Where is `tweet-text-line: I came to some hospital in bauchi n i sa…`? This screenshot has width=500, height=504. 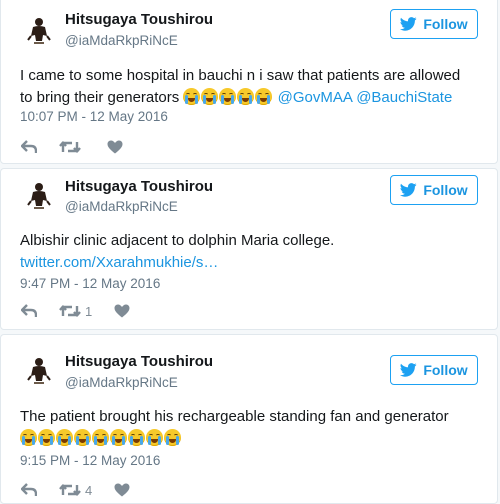 tweet-text-line: I came to some hospital in bauchi n i sa… is located at coordinates (240, 75).